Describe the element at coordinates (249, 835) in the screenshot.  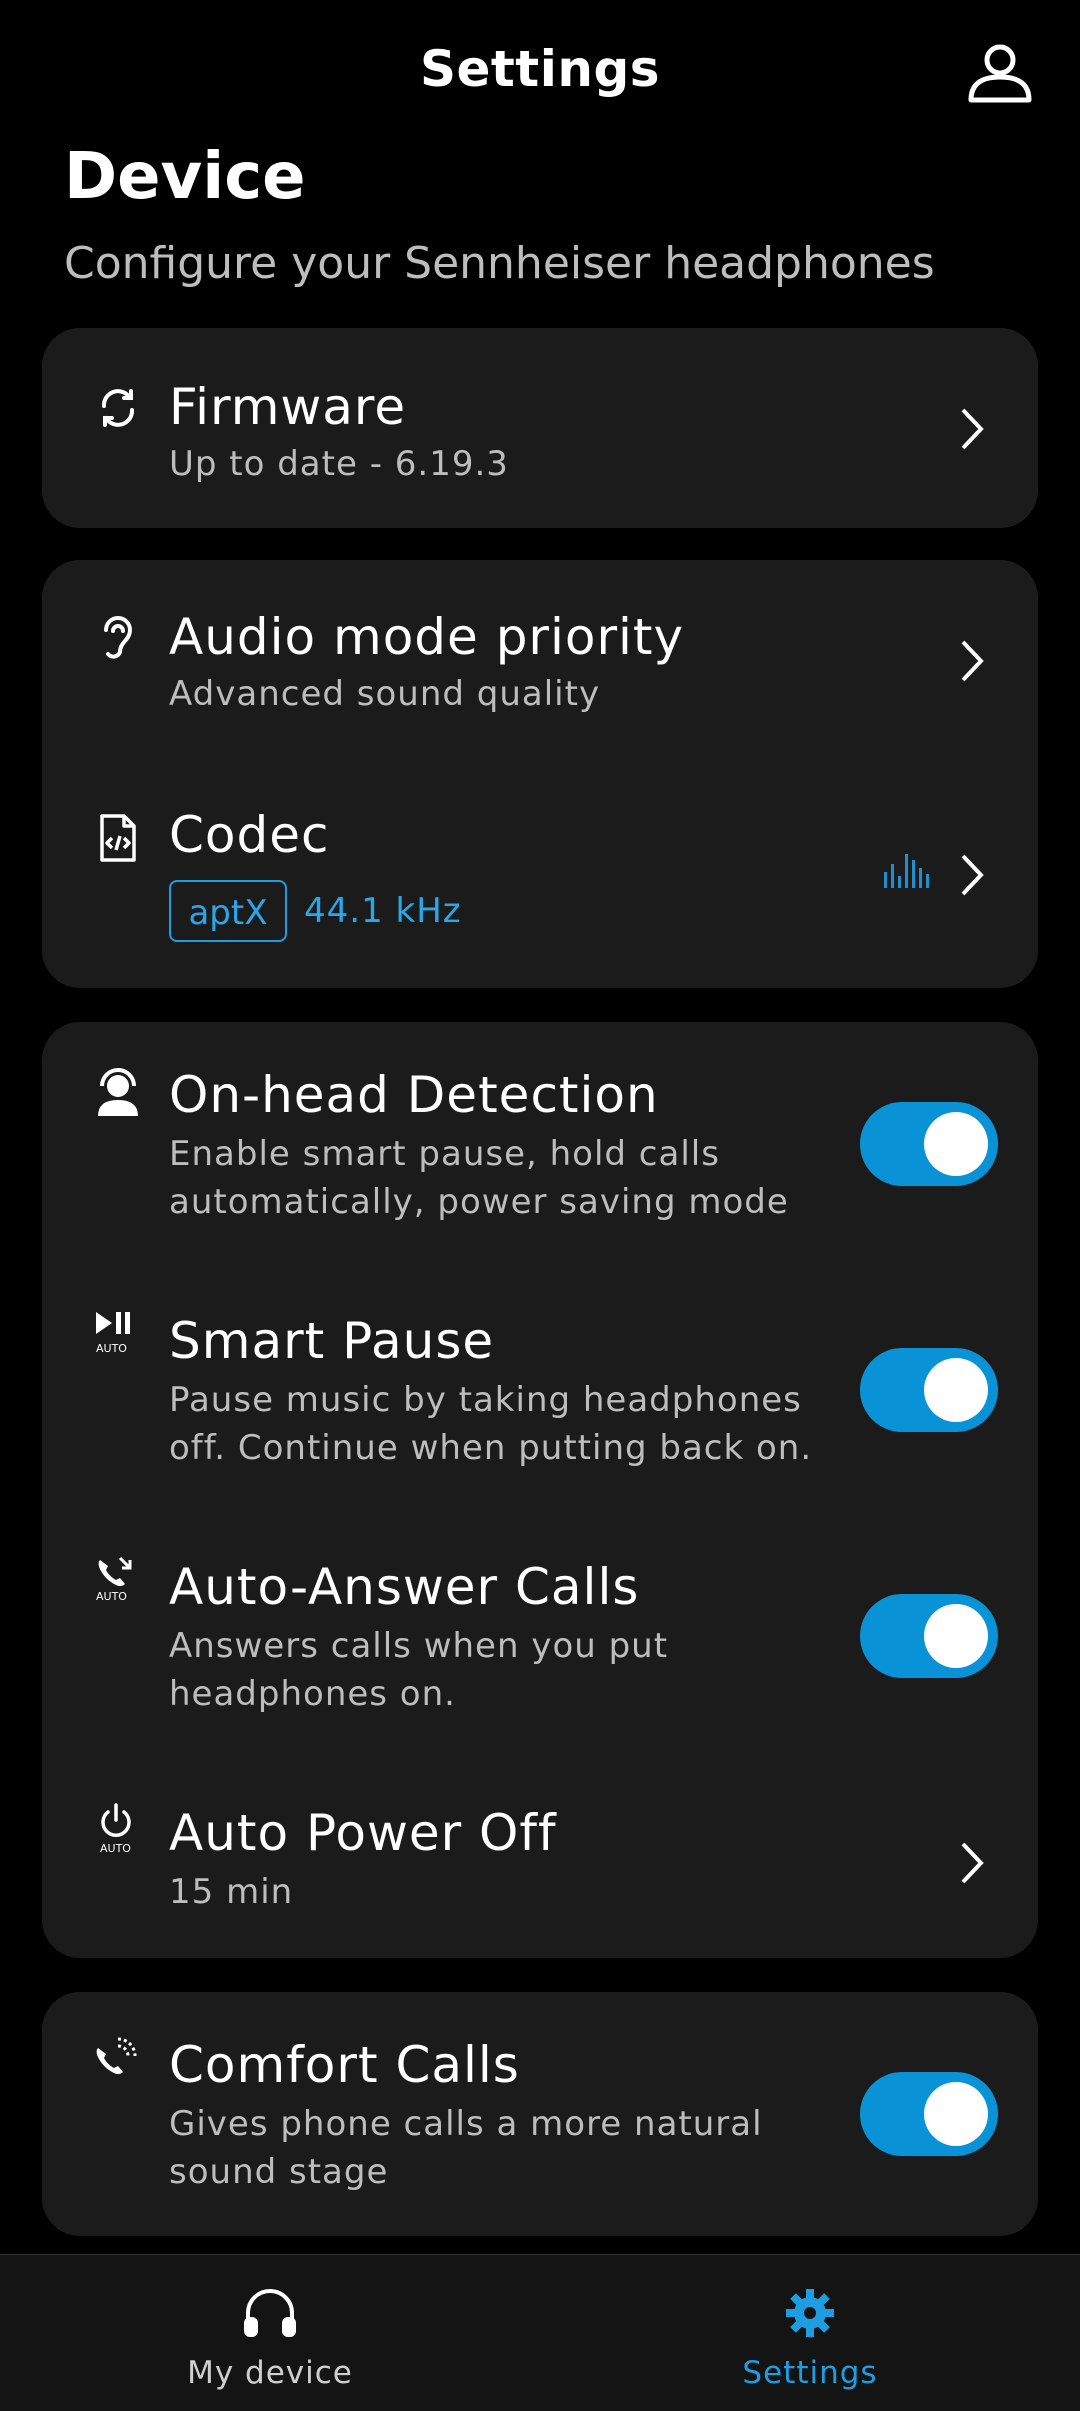
I see `codec-label: Codec` at that location.